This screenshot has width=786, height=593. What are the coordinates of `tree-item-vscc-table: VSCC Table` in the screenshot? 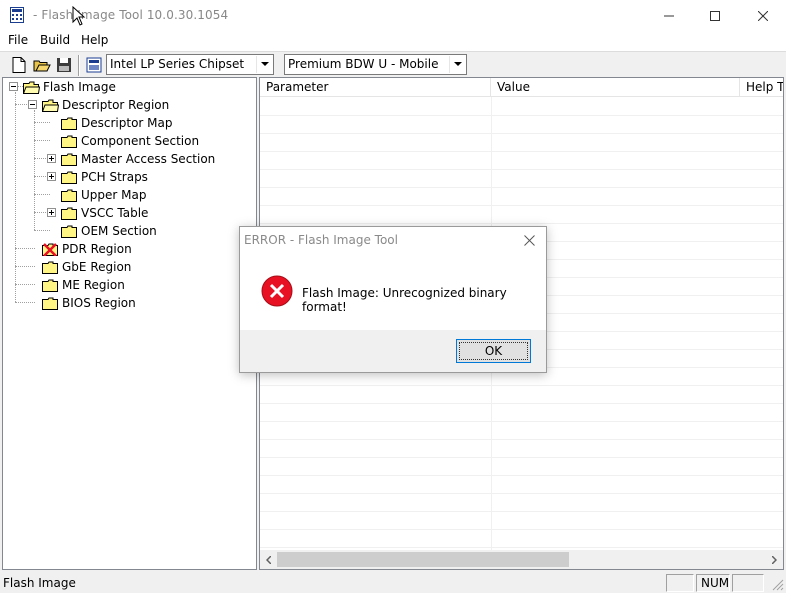 It's located at (104, 213).